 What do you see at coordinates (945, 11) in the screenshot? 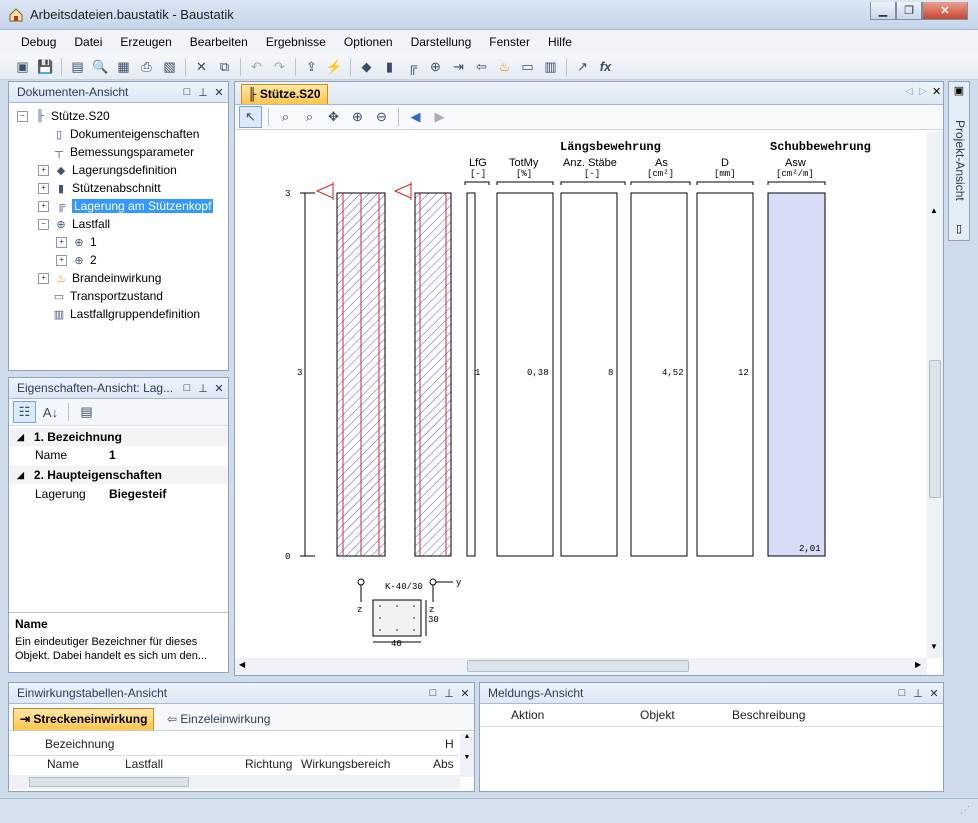
I see `close-window-button: ✕` at bounding box center [945, 11].